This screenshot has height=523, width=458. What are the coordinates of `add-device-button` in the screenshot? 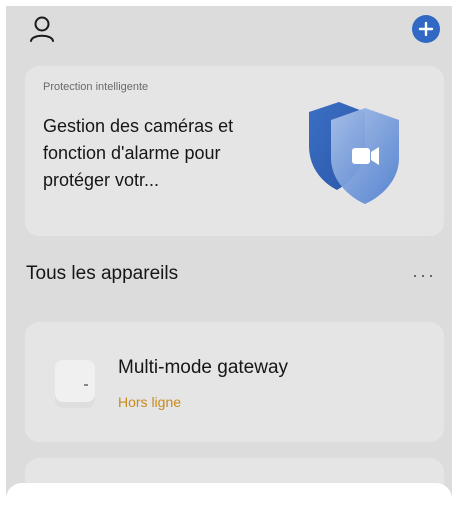 It's located at (426, 29).